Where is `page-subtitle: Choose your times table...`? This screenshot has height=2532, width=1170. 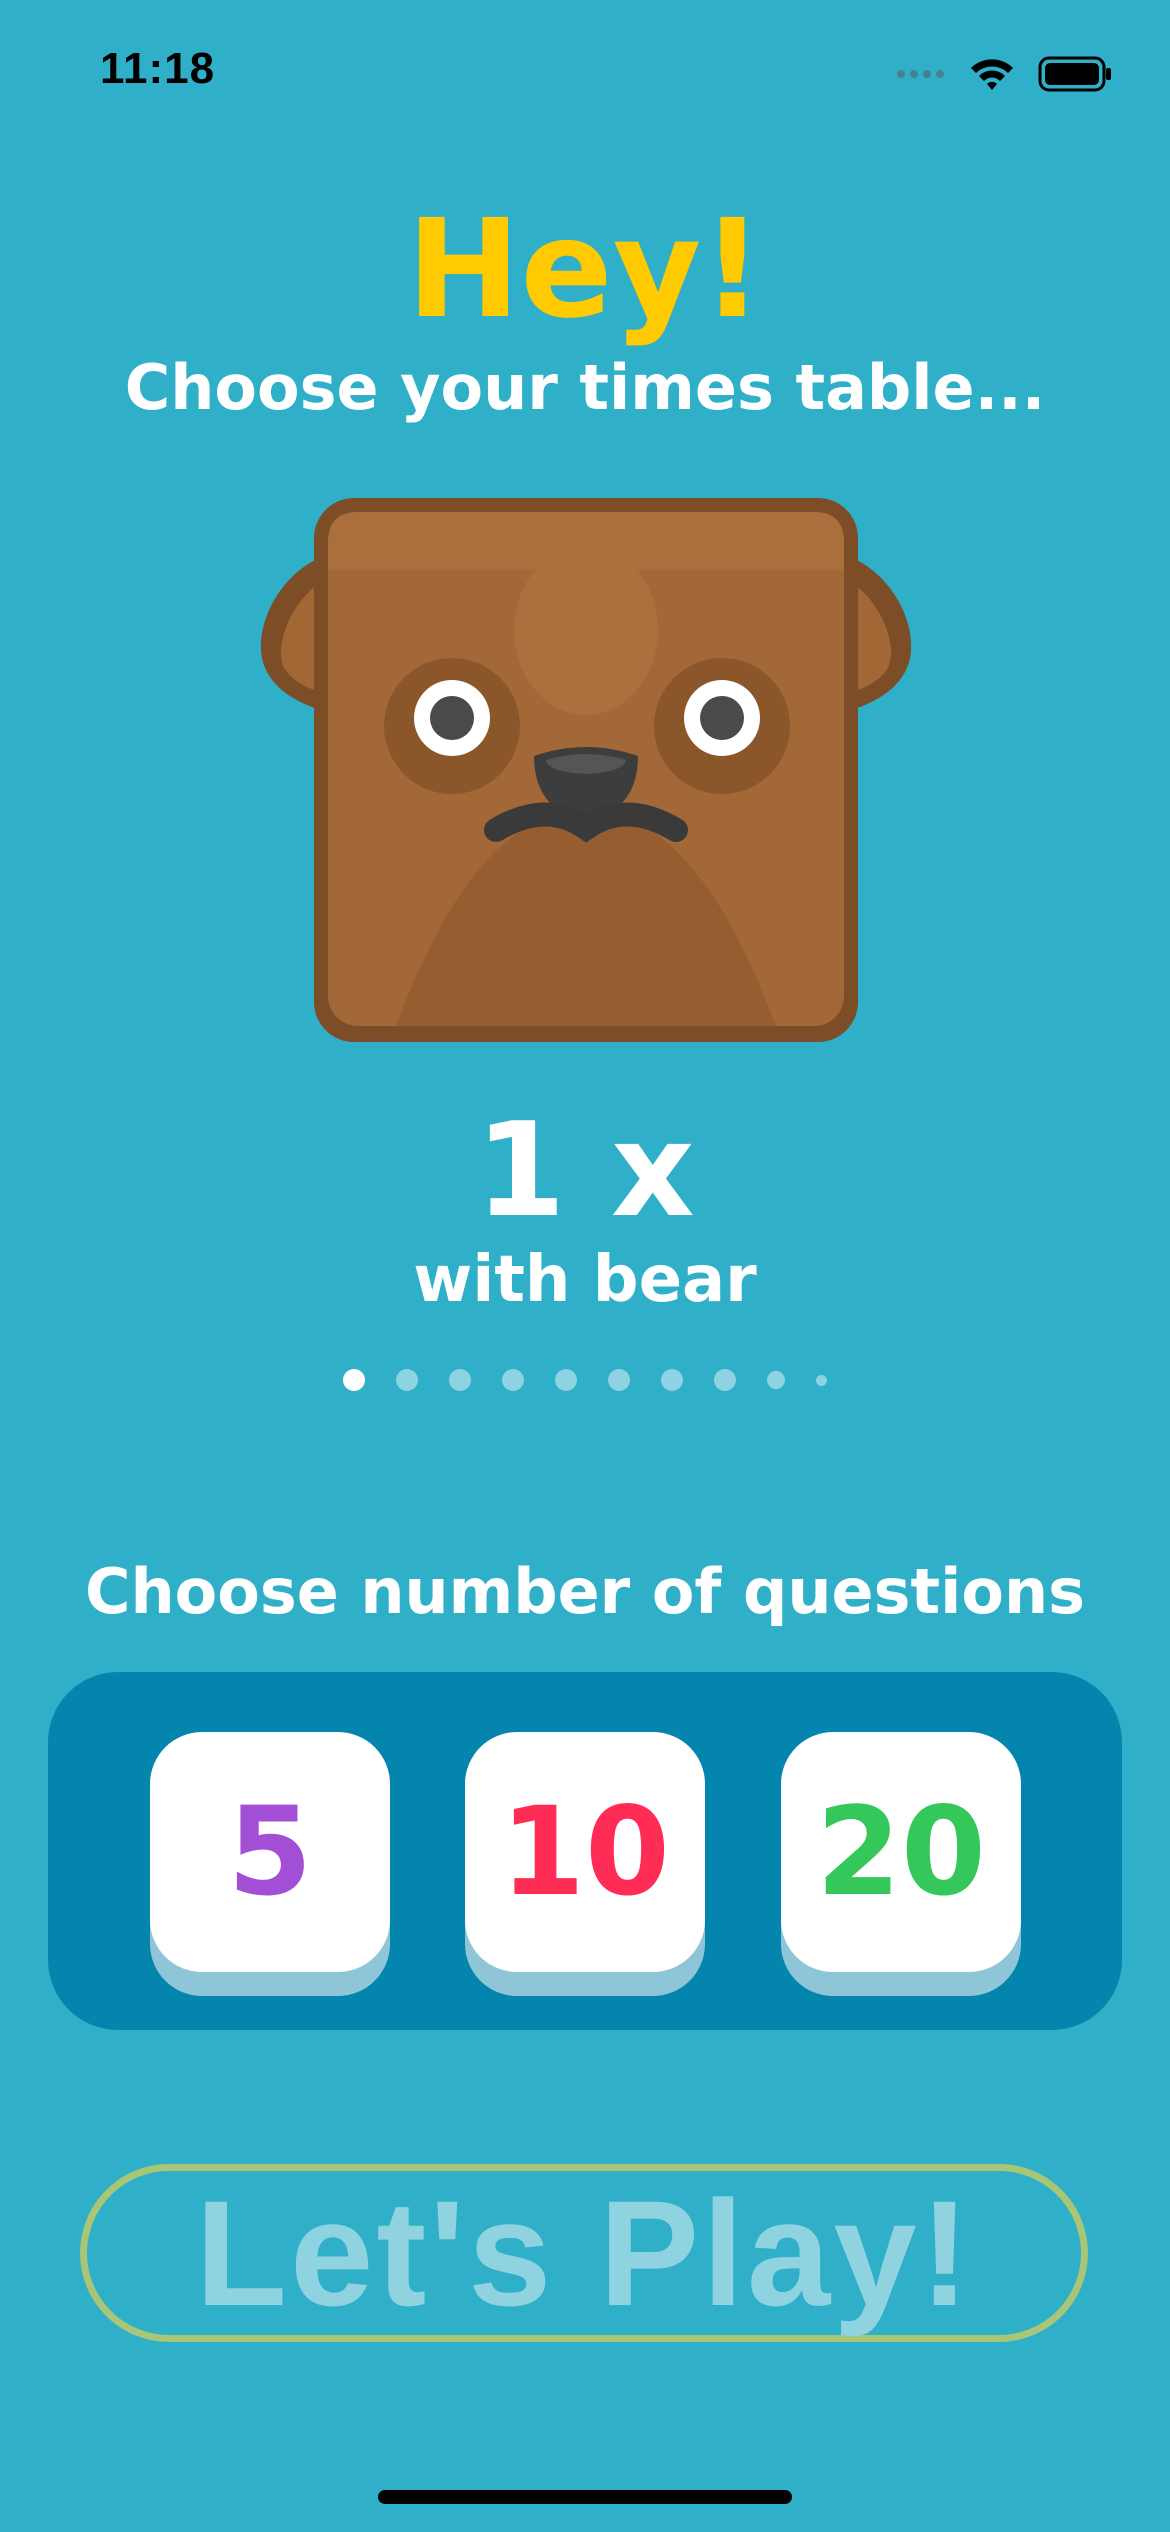
page-subtitle: Choose your times table... is located at coordinates (585, 387).